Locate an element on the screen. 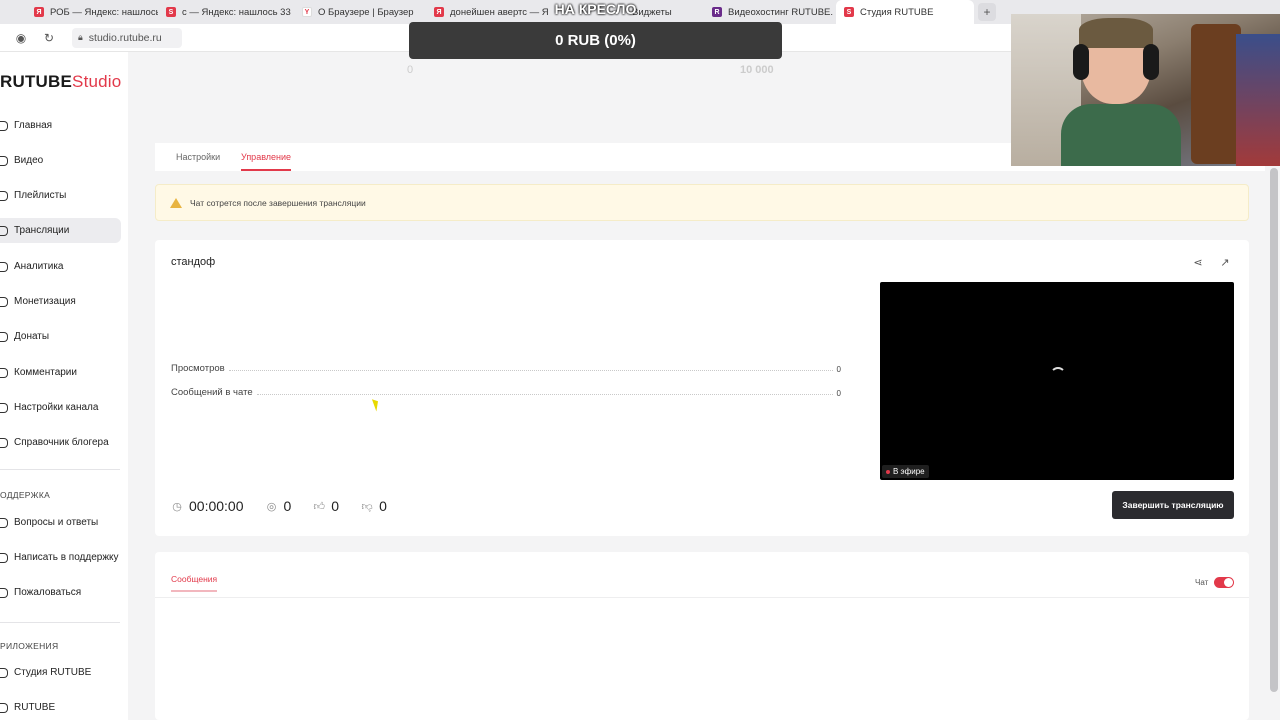  browser-tab: Я РОБ — Яндекс: нашлось 1 is located at coordinates (79, 12).